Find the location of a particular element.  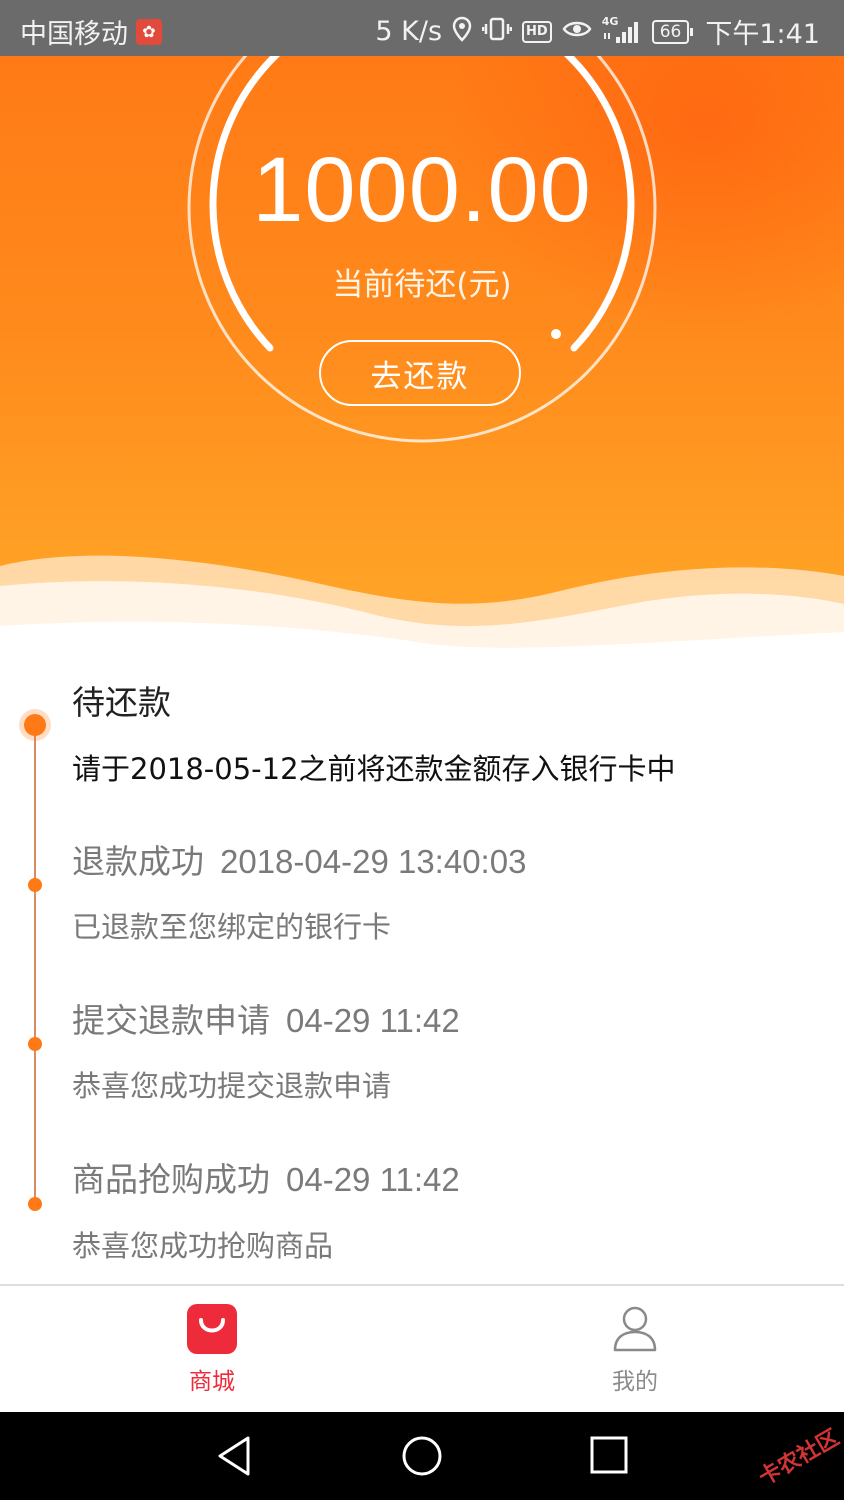

tab-mine-label: 我的 is located at coordinates (635, 1382).